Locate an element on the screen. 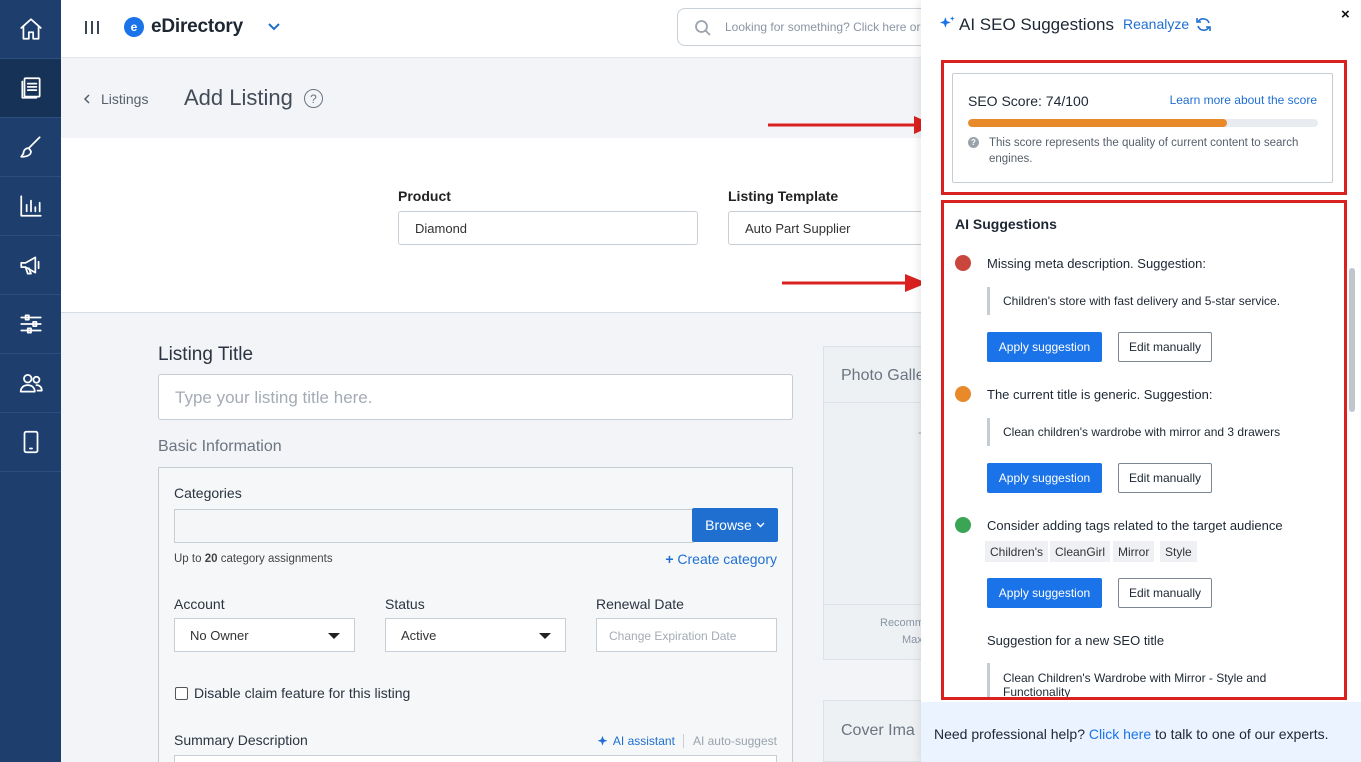  seo-score-label: SEO Score: 74/100 is located at coordinates (1028, 101).